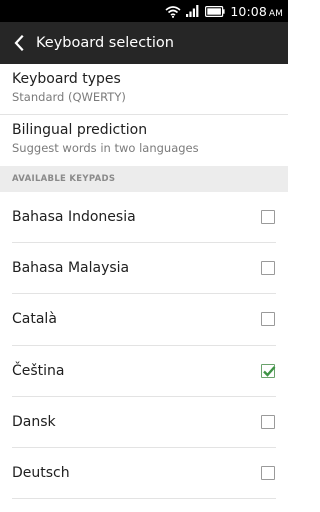 This screenshot has height=512, width=320. What do you see at coordinates (34, 319) in the screenshot?
I see `keypad-label: Català` at bounding box center [34, 319].